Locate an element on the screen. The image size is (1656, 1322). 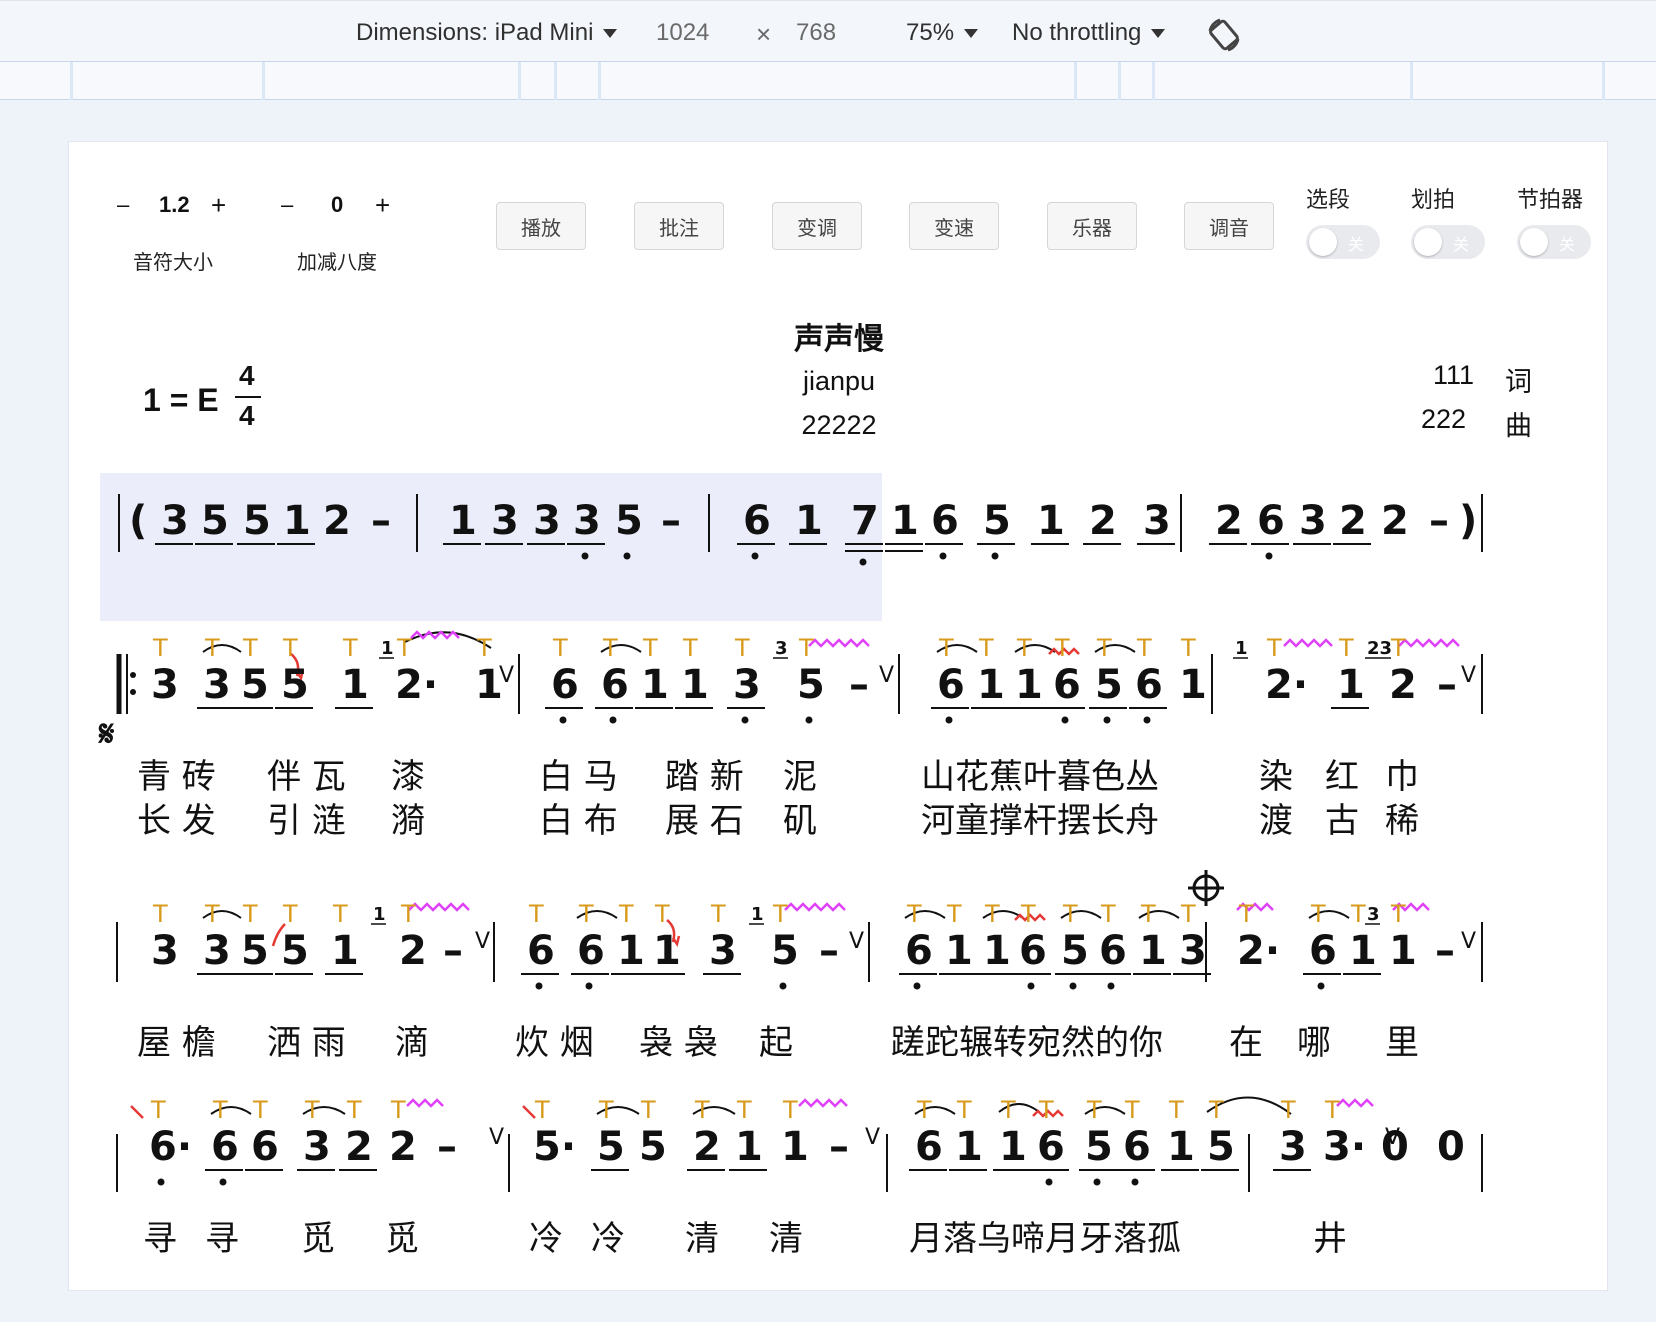
dimensions-dropdown: Dimensions: iPad Mini is located at coordinates (487, 33).